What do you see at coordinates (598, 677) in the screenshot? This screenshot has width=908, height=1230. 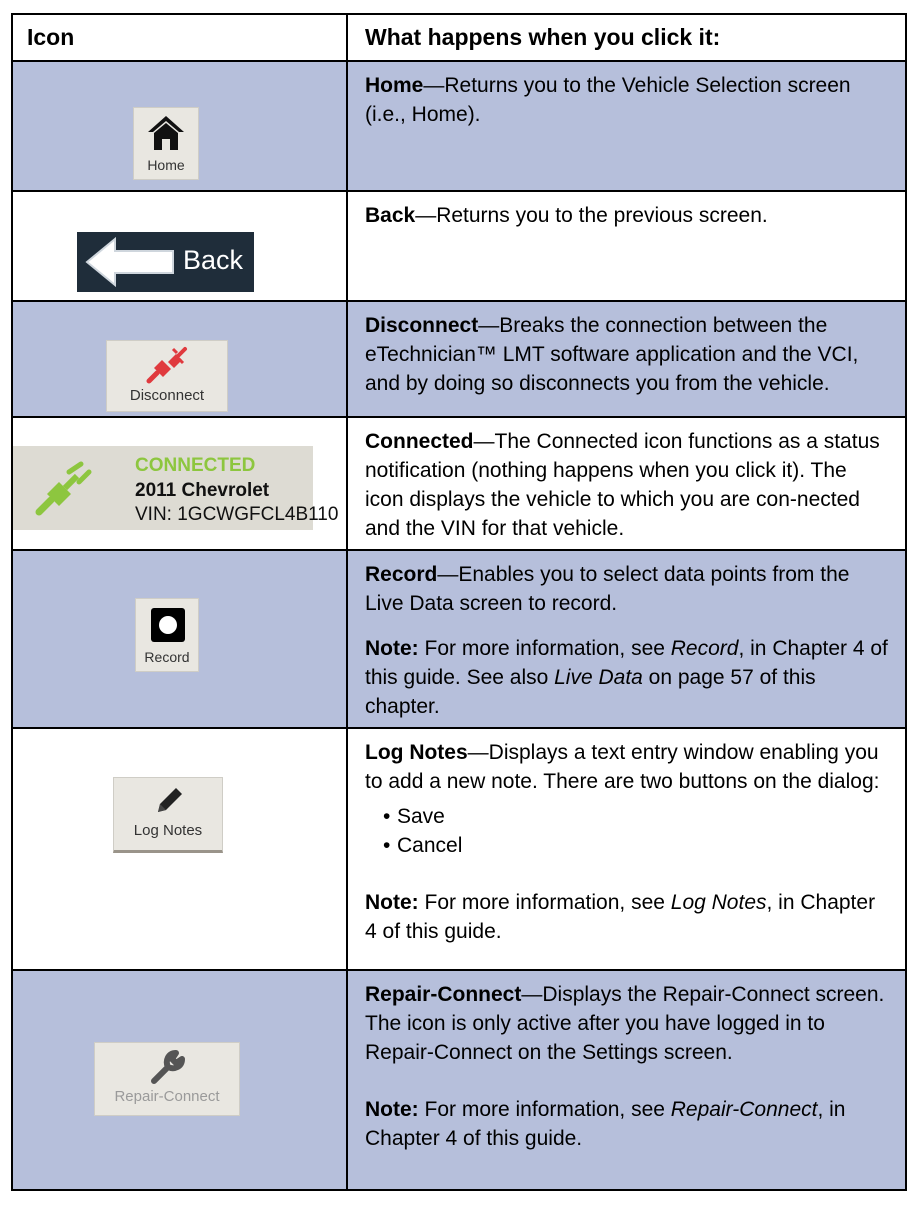 I see `note-ref: Live Data` at bounding box center [598, 677].